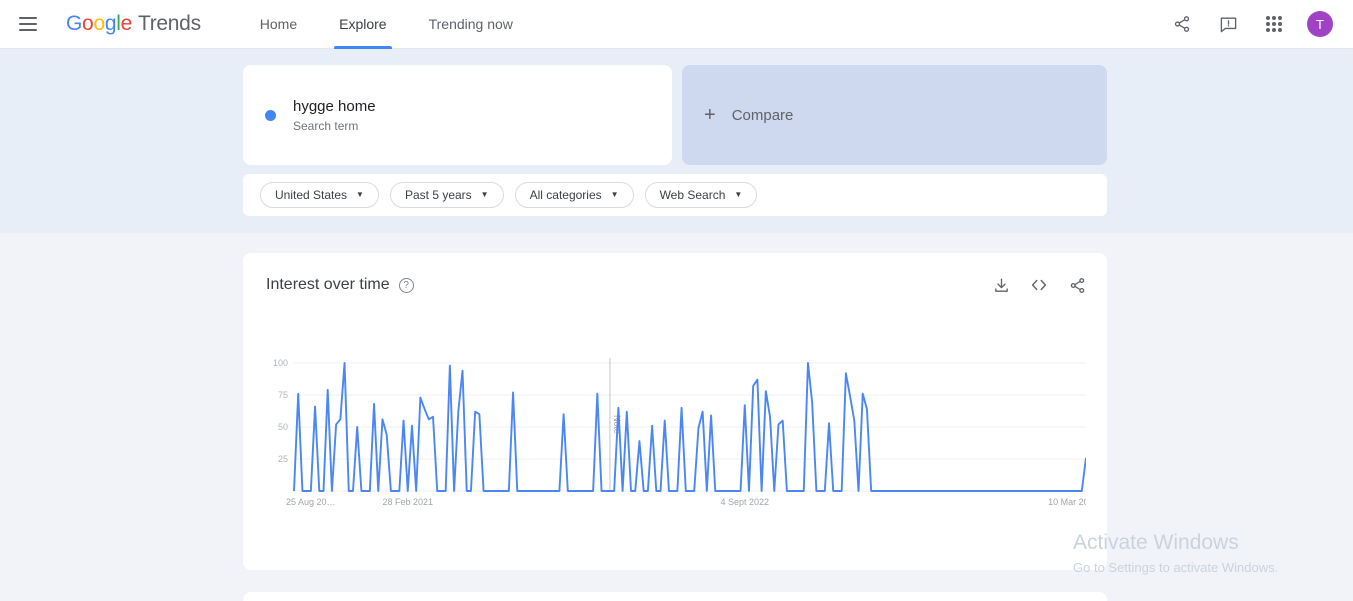 The width and height of the screenshot is (1353, 601). What do you see at coordinates (169, 23) in the screenshot?
I see `product-name: Trends` at bounding box center [169, 23].